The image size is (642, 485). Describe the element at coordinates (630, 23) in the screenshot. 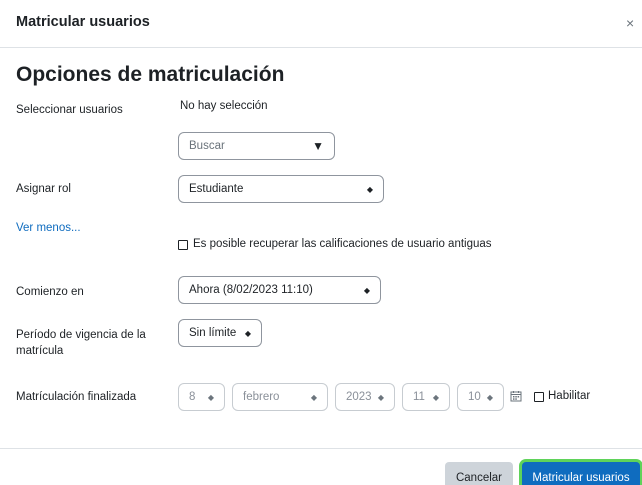

I see `close-icon: ×` at that location.